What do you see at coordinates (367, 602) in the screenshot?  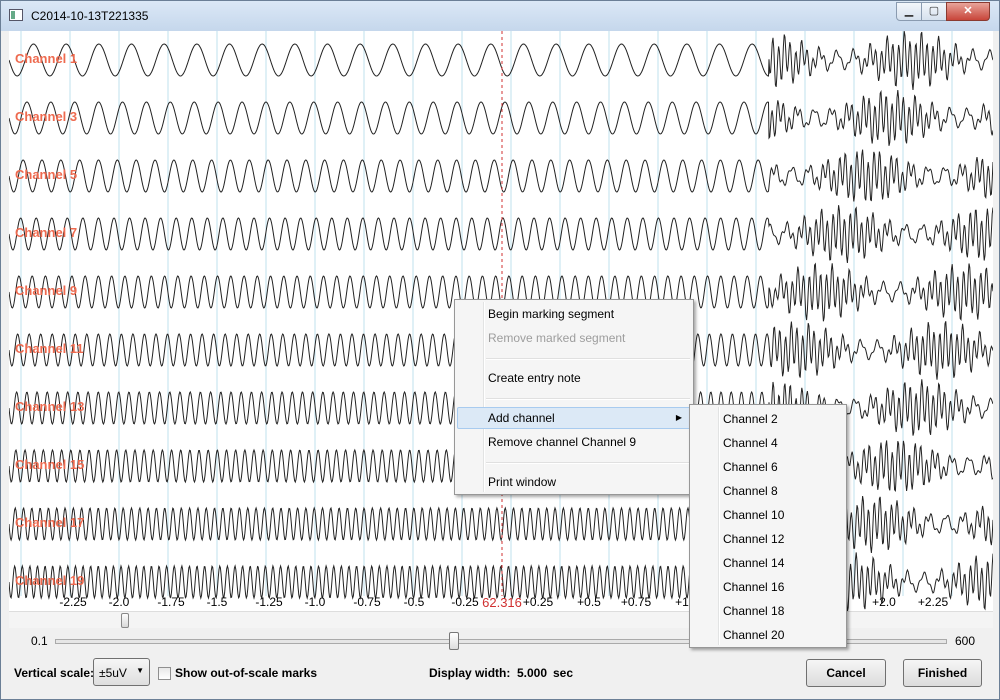 I see `time-tick-label: -0.75` at bounding box center [367, 602].